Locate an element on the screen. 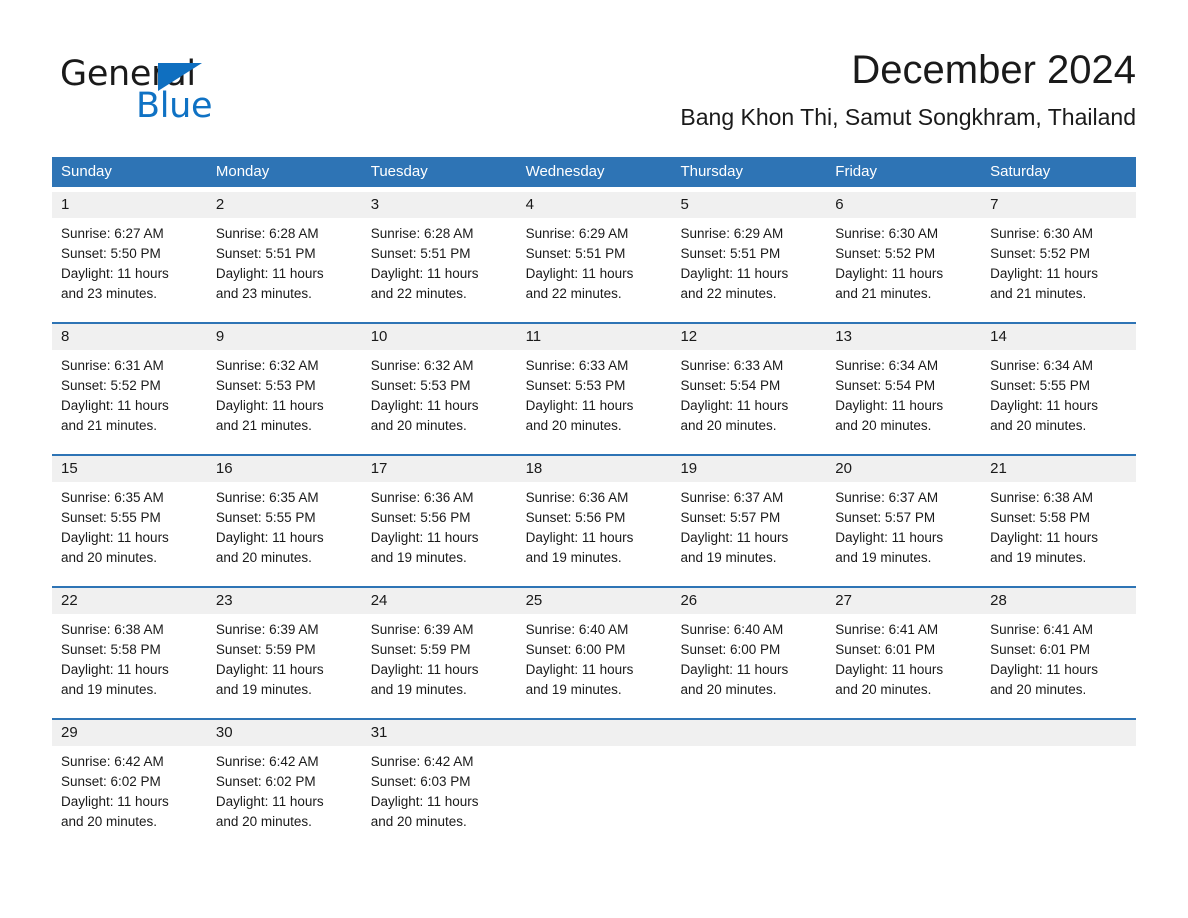  sunrise-text: Sunrise: 6:28 AM is located at coordinates (267, 233).